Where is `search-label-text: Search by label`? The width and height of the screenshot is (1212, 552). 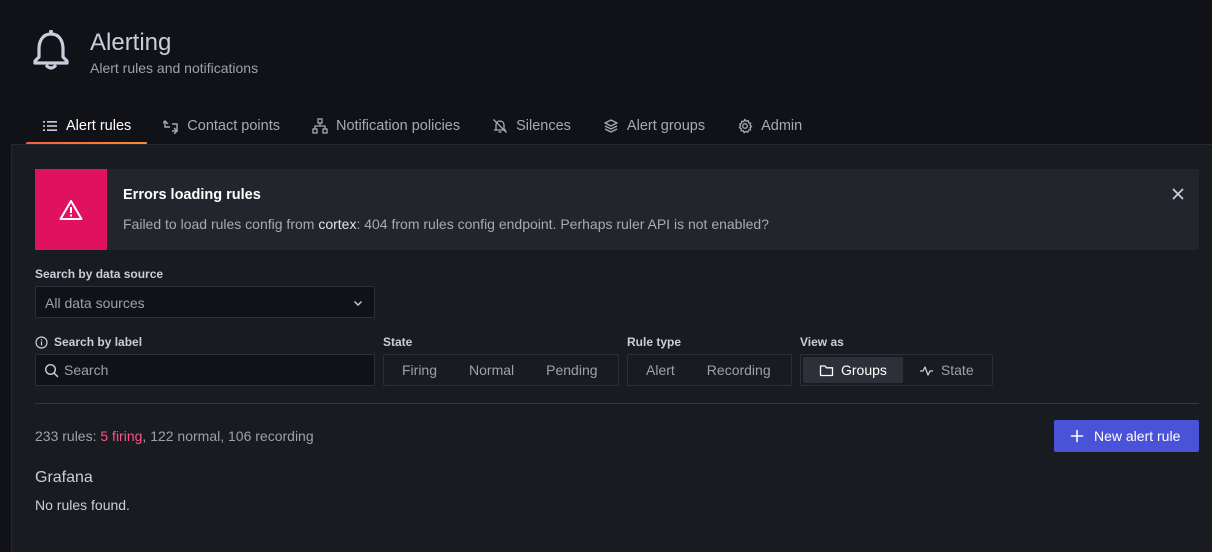
search-label-text: Search by label is located at coordinates (98, 342).